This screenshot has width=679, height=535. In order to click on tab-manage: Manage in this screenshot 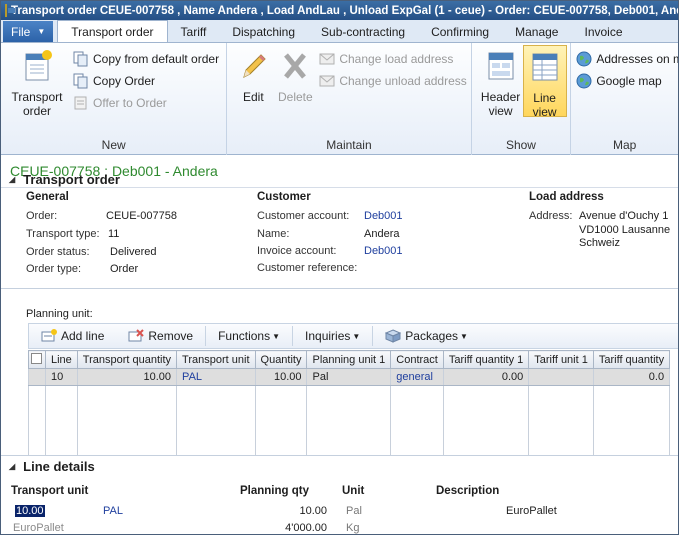, I will do `click(536, 31)`.